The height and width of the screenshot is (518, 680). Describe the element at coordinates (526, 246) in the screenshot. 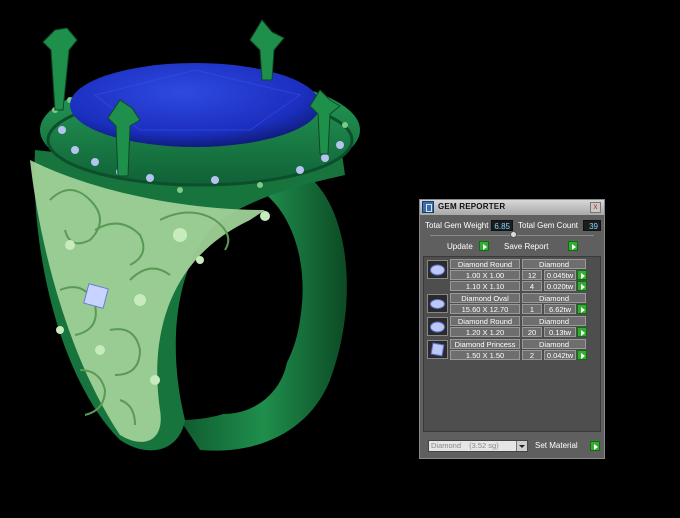

I see `save-report-label: Save Report` at that location.